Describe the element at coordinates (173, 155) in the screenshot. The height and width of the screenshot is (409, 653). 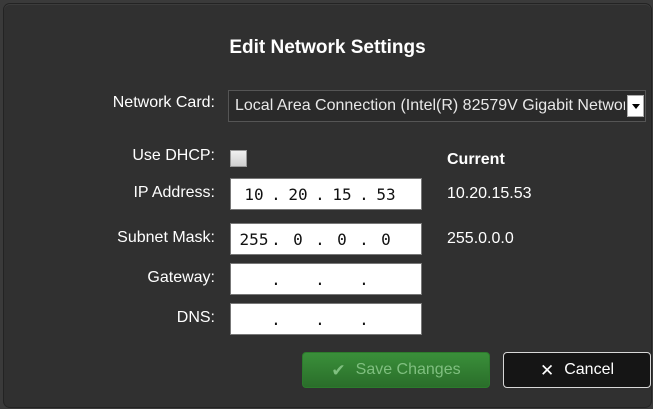
I see `use-dhcp-label: Use DHCP:` at that location.